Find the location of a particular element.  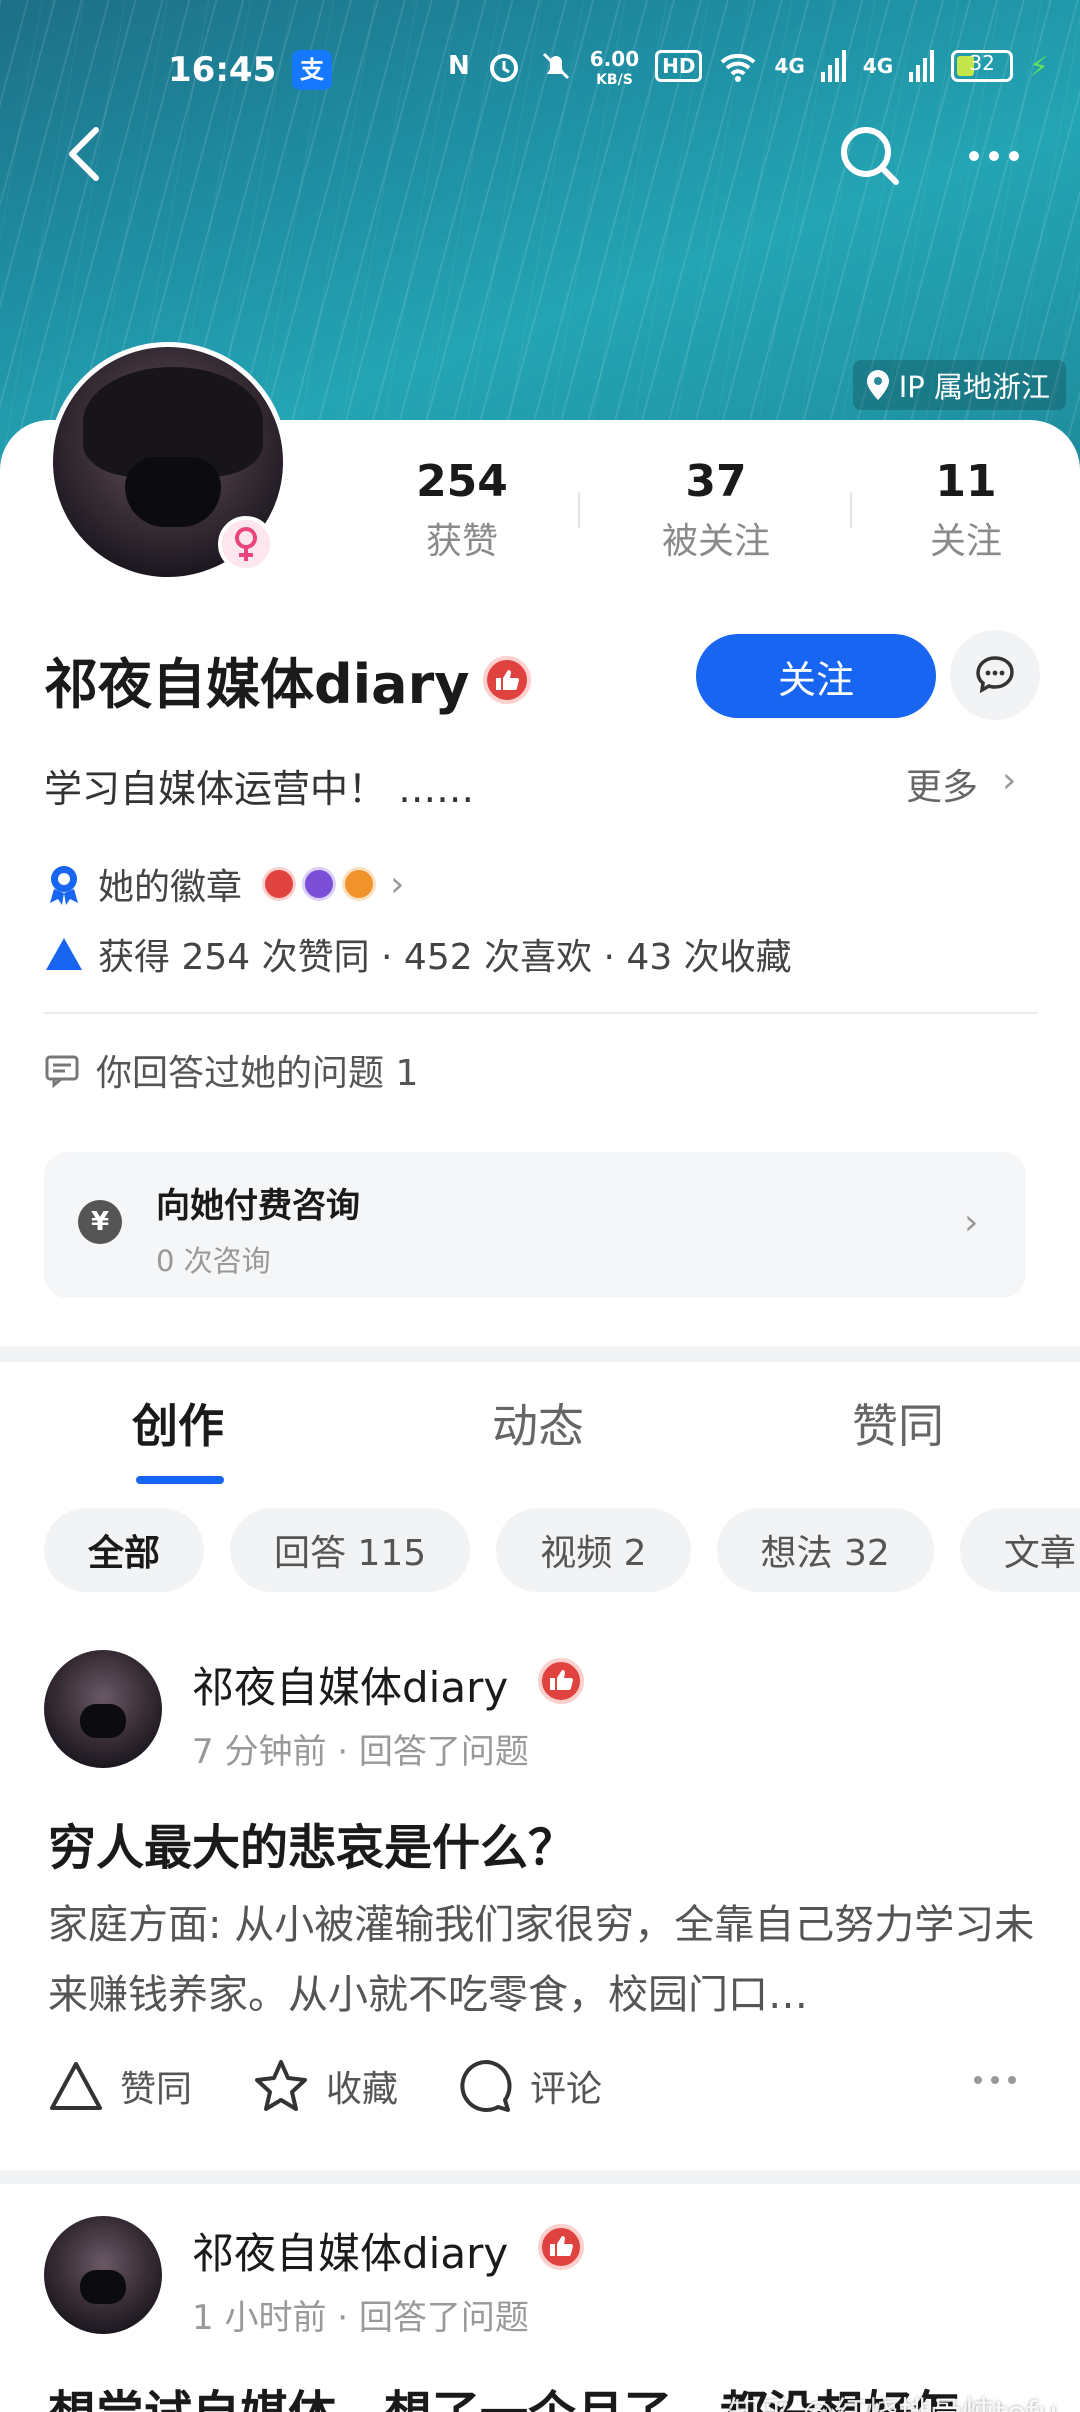

tab-upvoted: 赞同 is located at coordinates (898, 1423).